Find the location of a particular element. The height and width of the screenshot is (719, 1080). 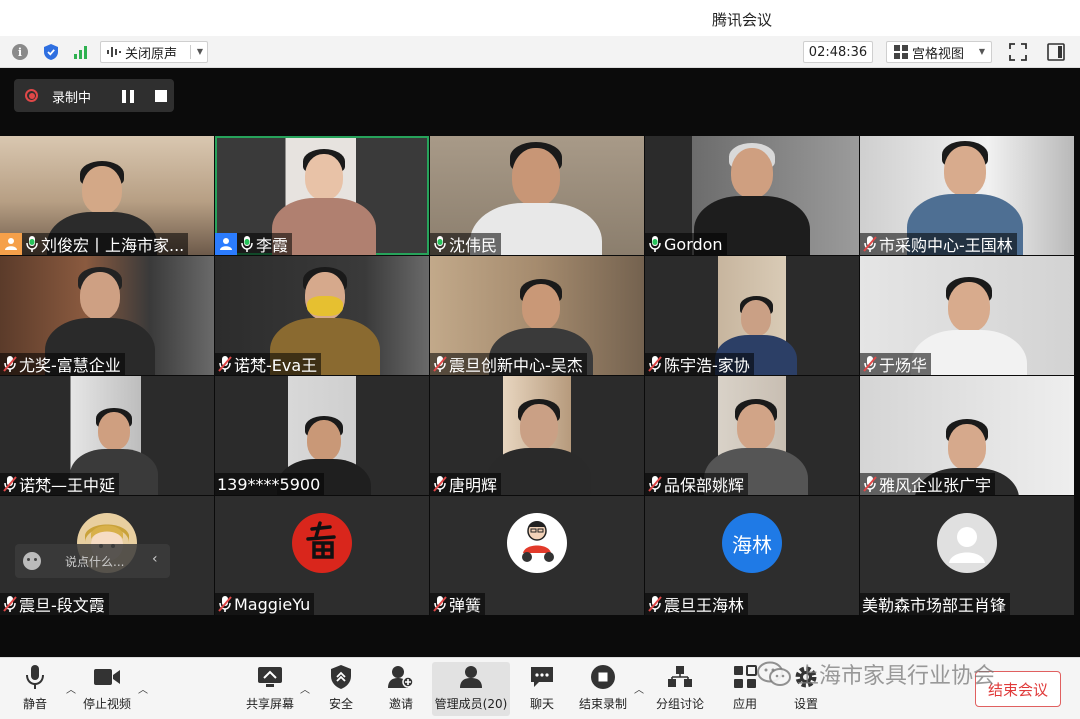

view-mode-dropdown: 宫格视图 ▼ is located at coordinates (939, 52).